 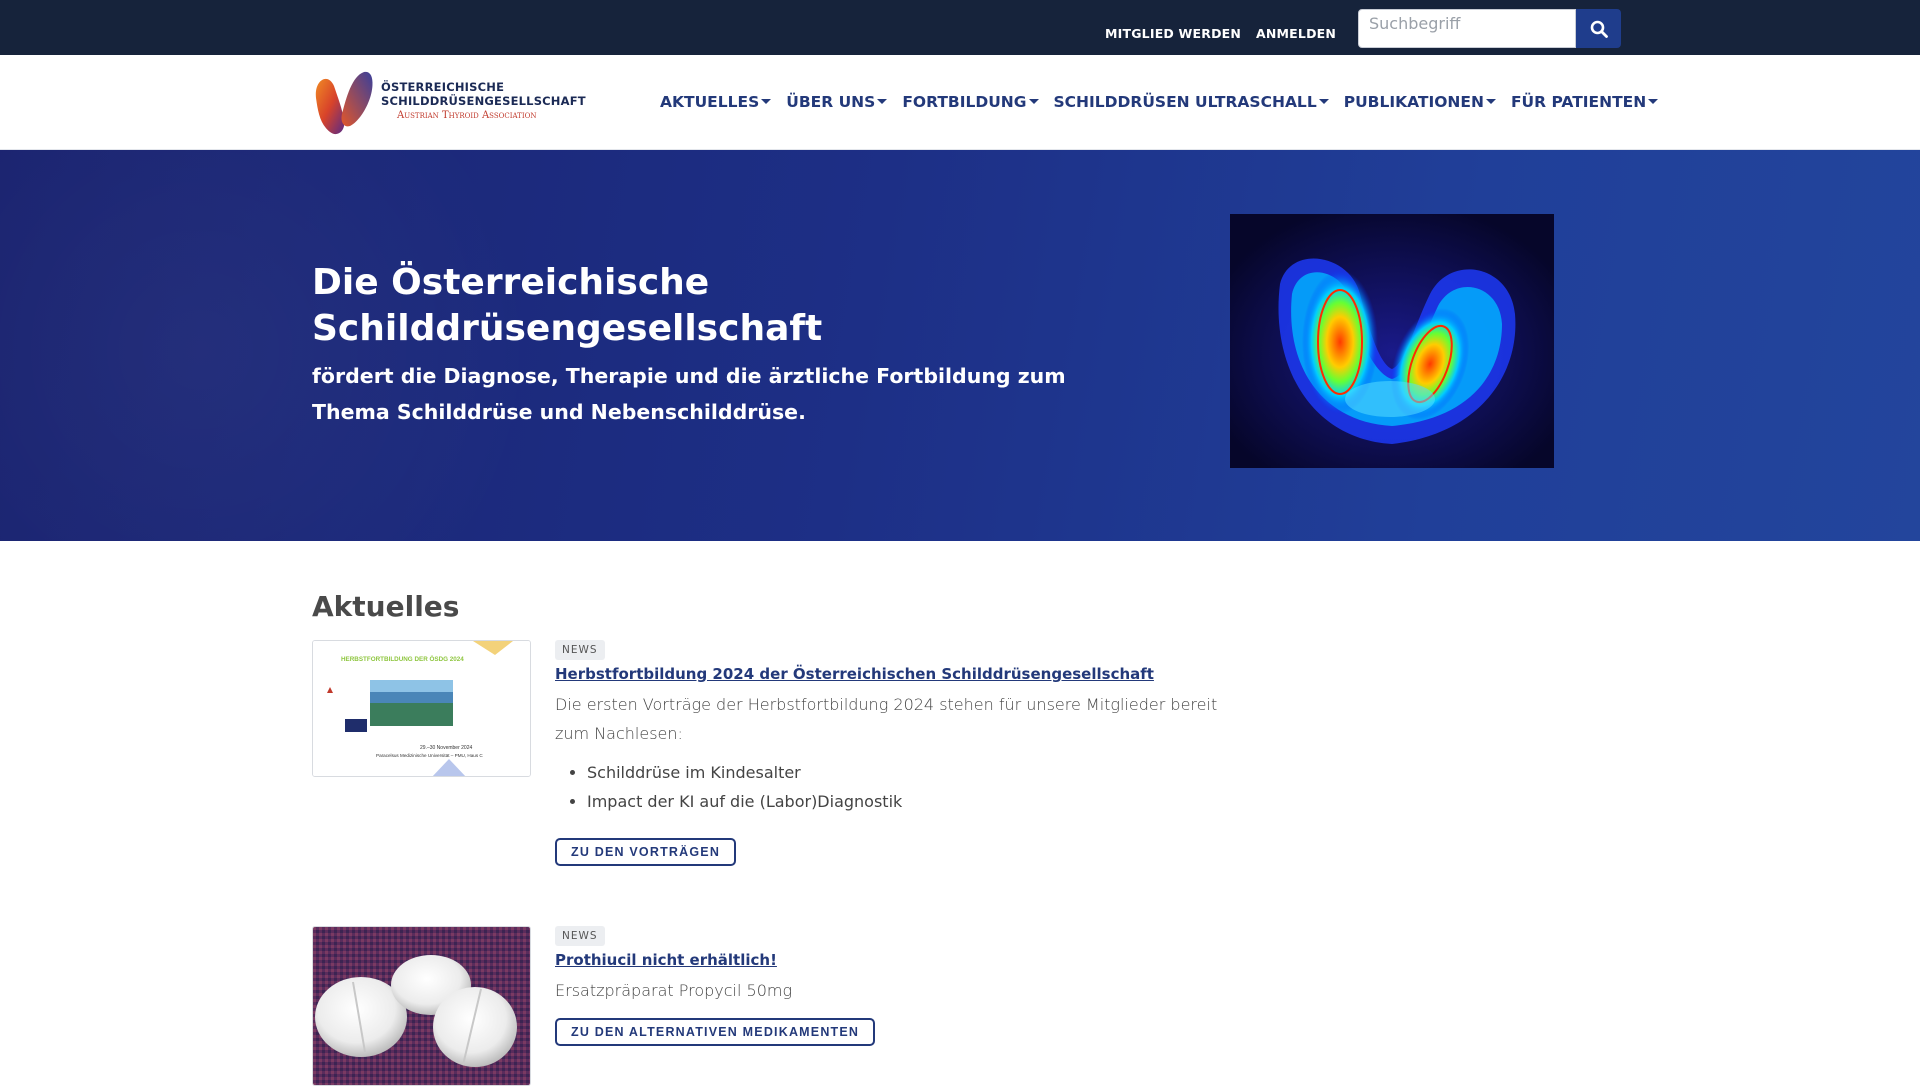 I want to click on search-input, so click(x=1467, y=28).